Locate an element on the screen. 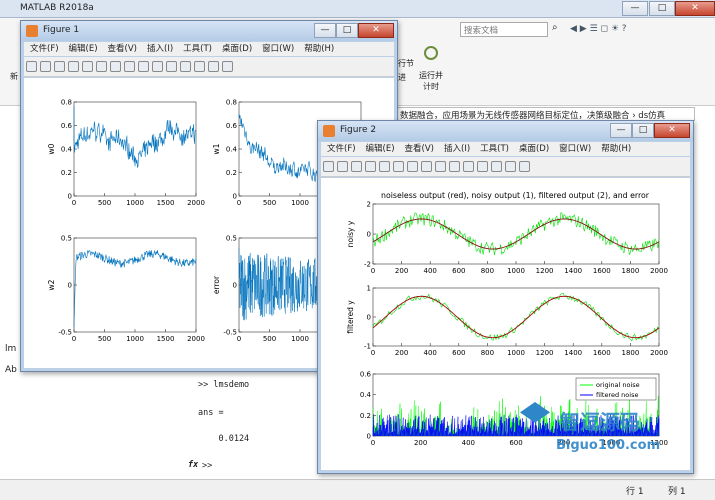 The height and width of the screenshot is (500, 715). x-tick-label: 1200 is located at coordinates (545, 353).